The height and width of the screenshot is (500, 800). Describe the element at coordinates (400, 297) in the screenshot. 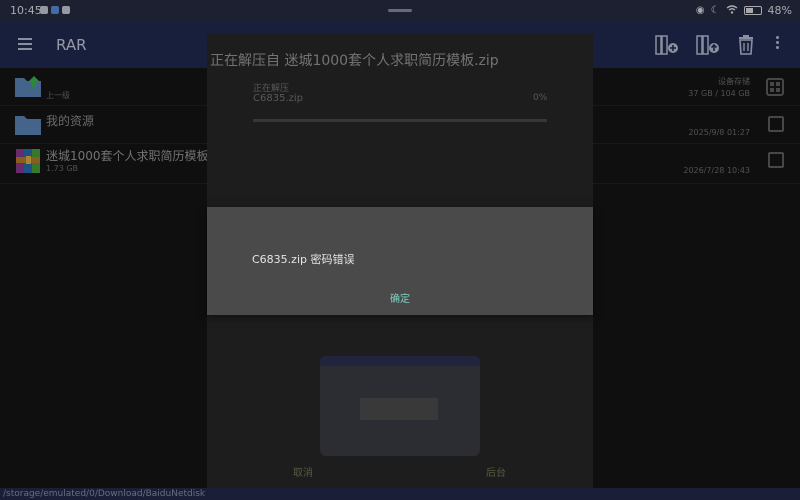

I see `ok-button: 确定` at that location.